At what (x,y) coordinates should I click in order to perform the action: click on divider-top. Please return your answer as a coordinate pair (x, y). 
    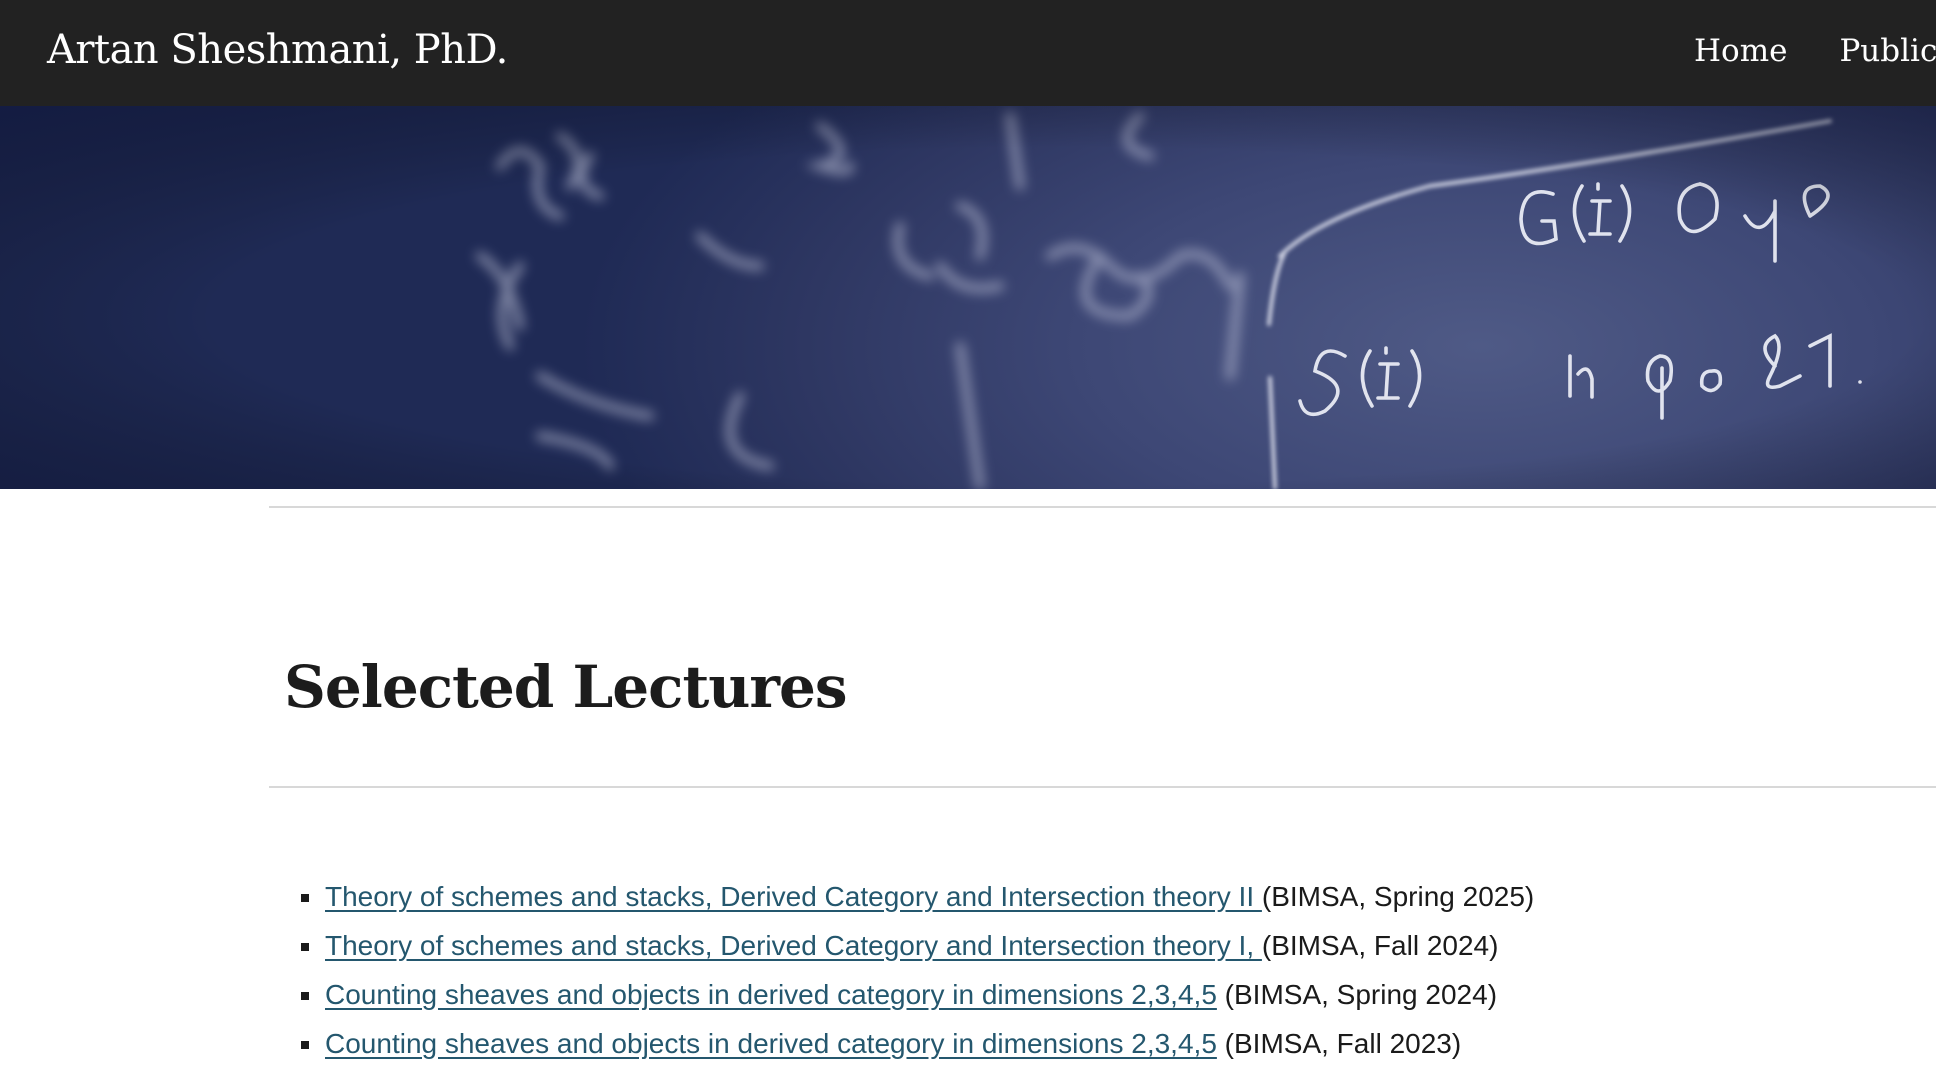
    Looking at the image, I should click on (1102, 507).